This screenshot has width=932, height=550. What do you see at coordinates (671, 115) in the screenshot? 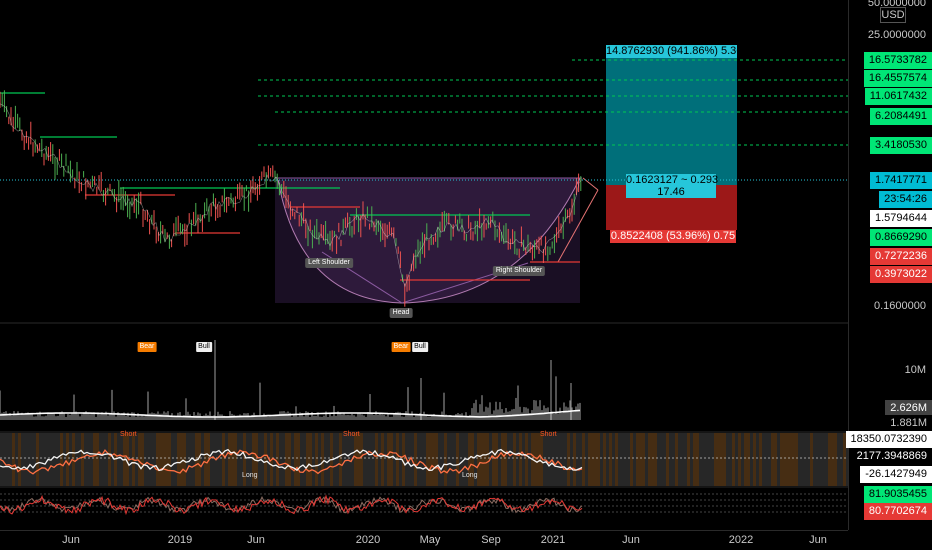
I see `position-target-zone` at bounding box center [671, 115].